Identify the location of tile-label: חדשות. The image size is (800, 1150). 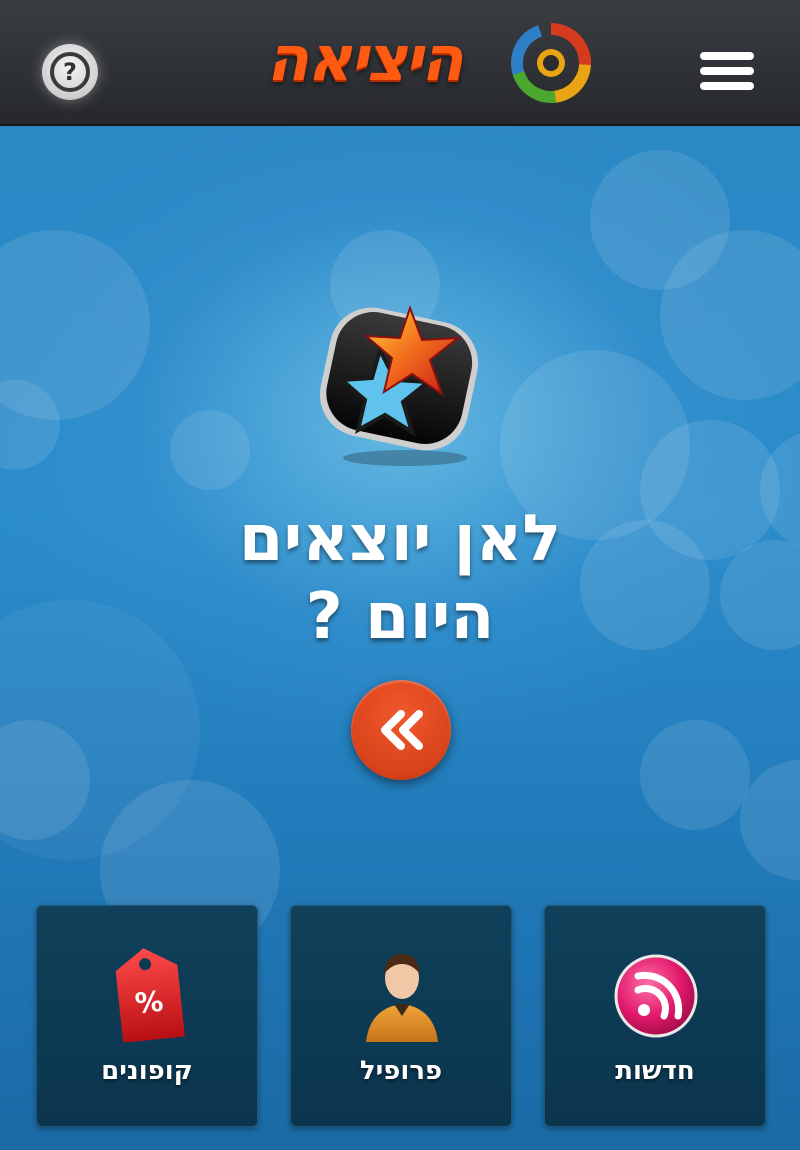
(655, 1071).